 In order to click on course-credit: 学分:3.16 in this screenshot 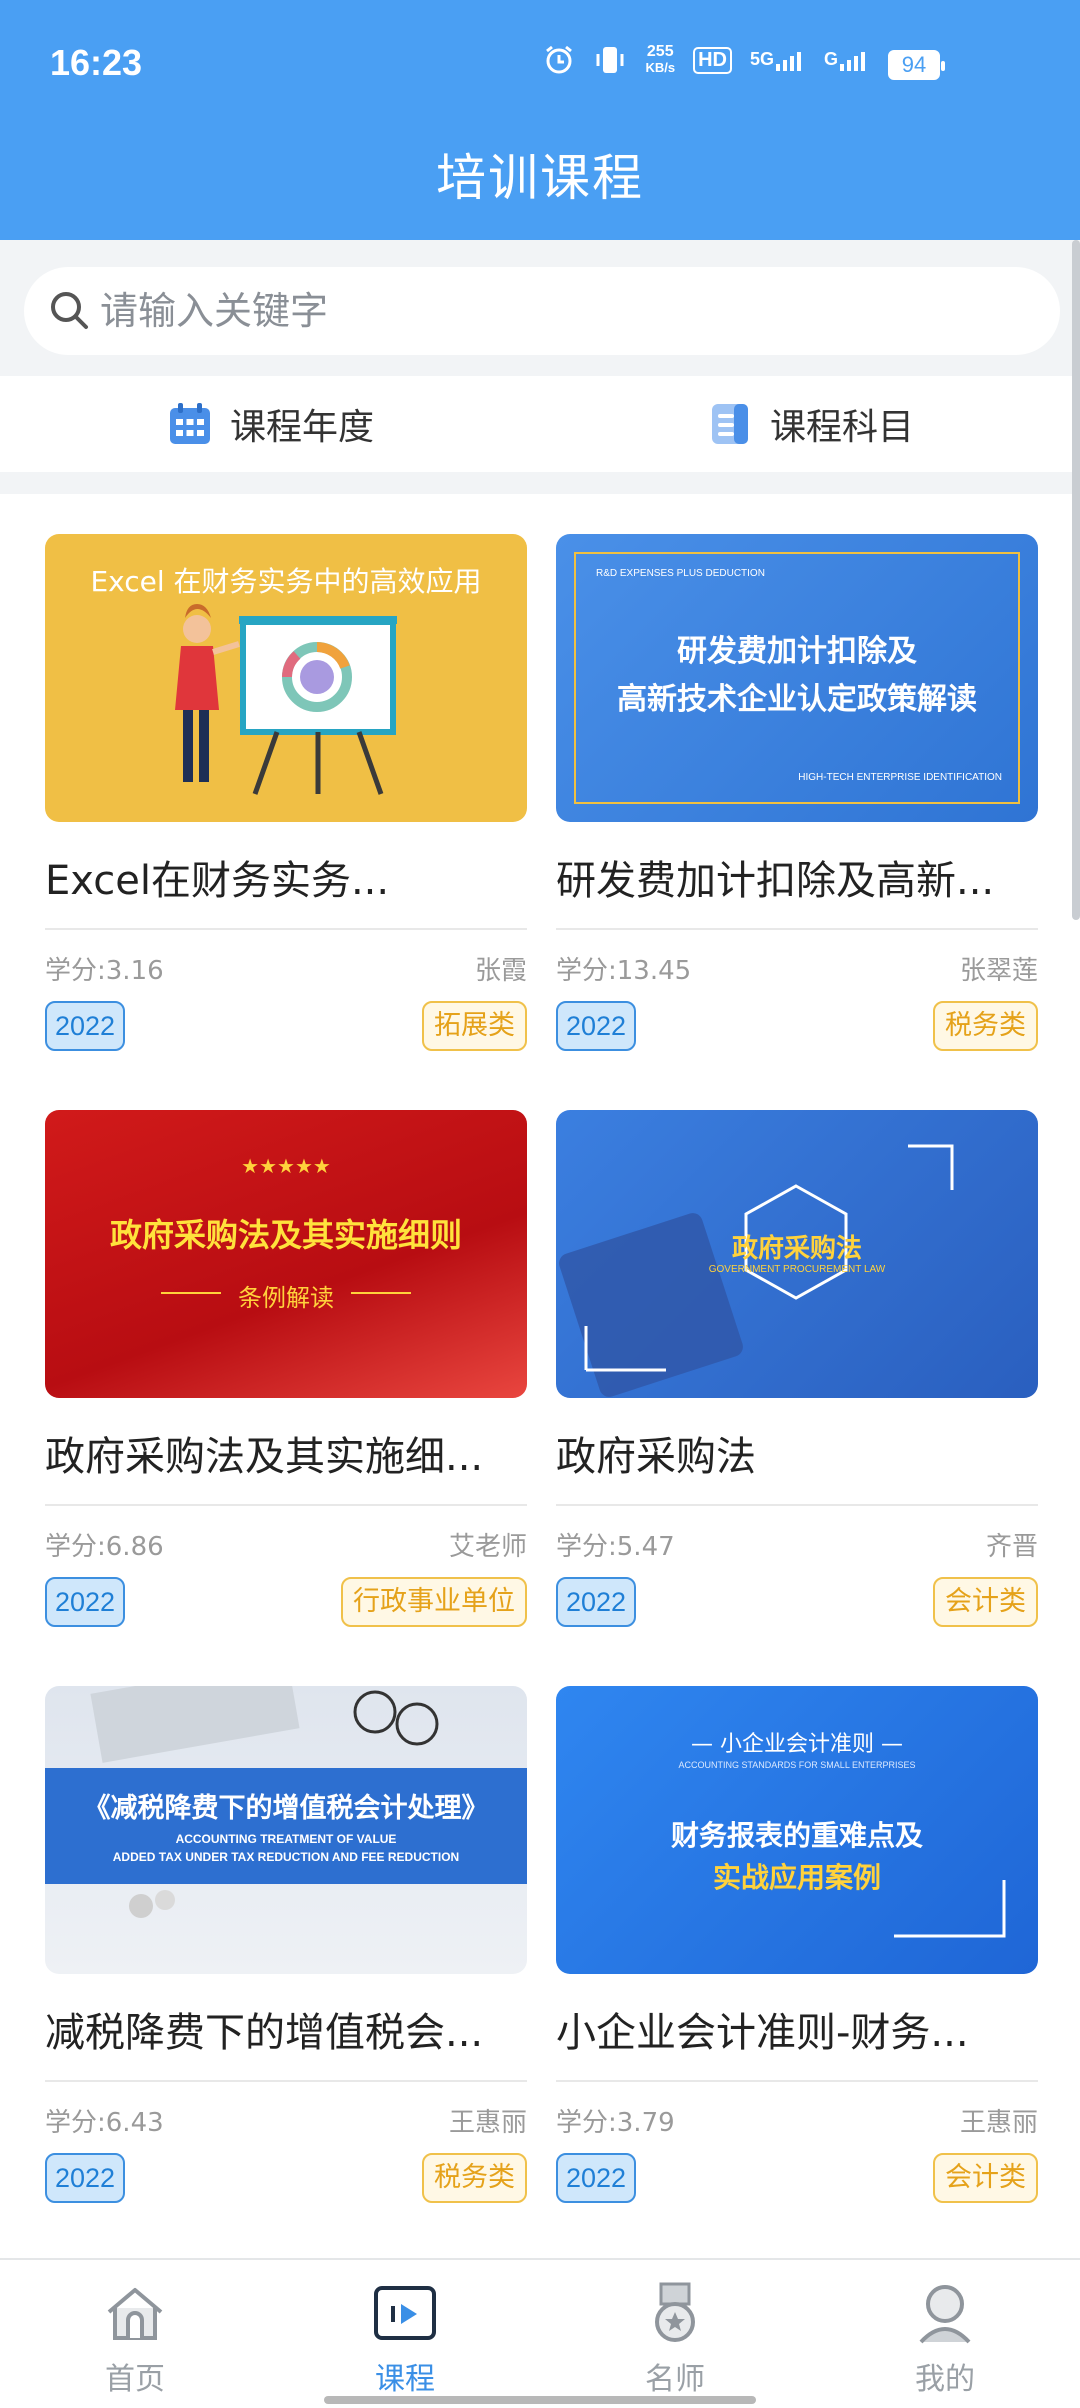, I will do `click(104, 971)`.